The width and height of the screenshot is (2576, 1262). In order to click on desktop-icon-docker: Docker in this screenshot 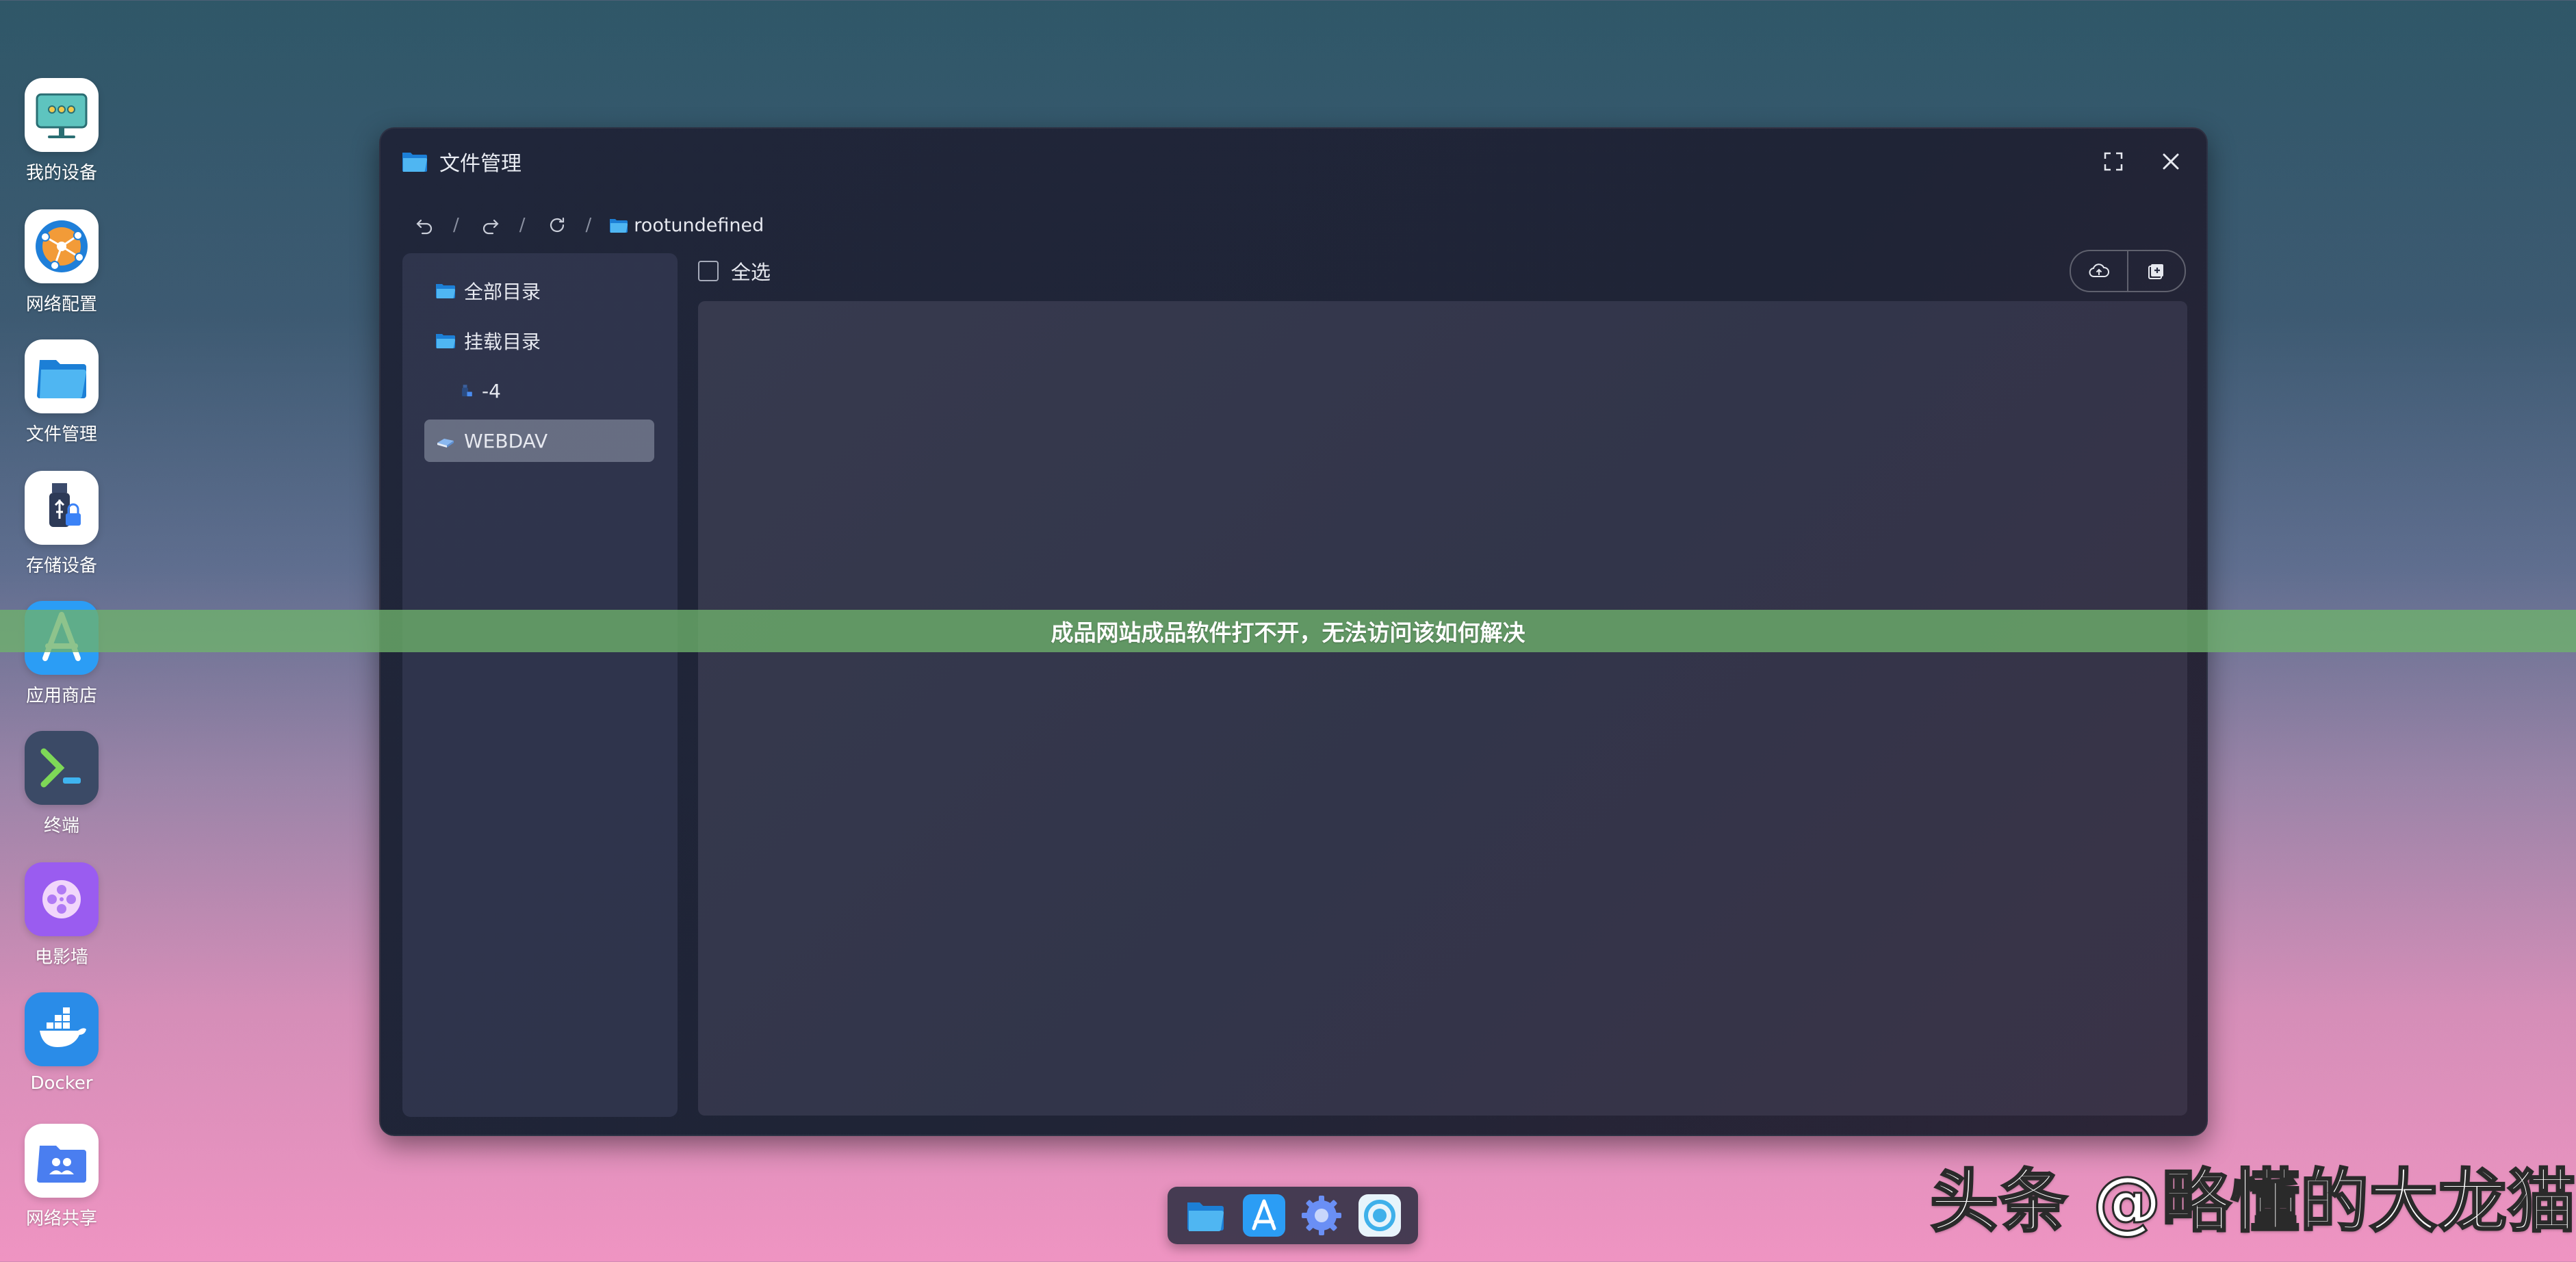, I will do `click(62, 1043)`.